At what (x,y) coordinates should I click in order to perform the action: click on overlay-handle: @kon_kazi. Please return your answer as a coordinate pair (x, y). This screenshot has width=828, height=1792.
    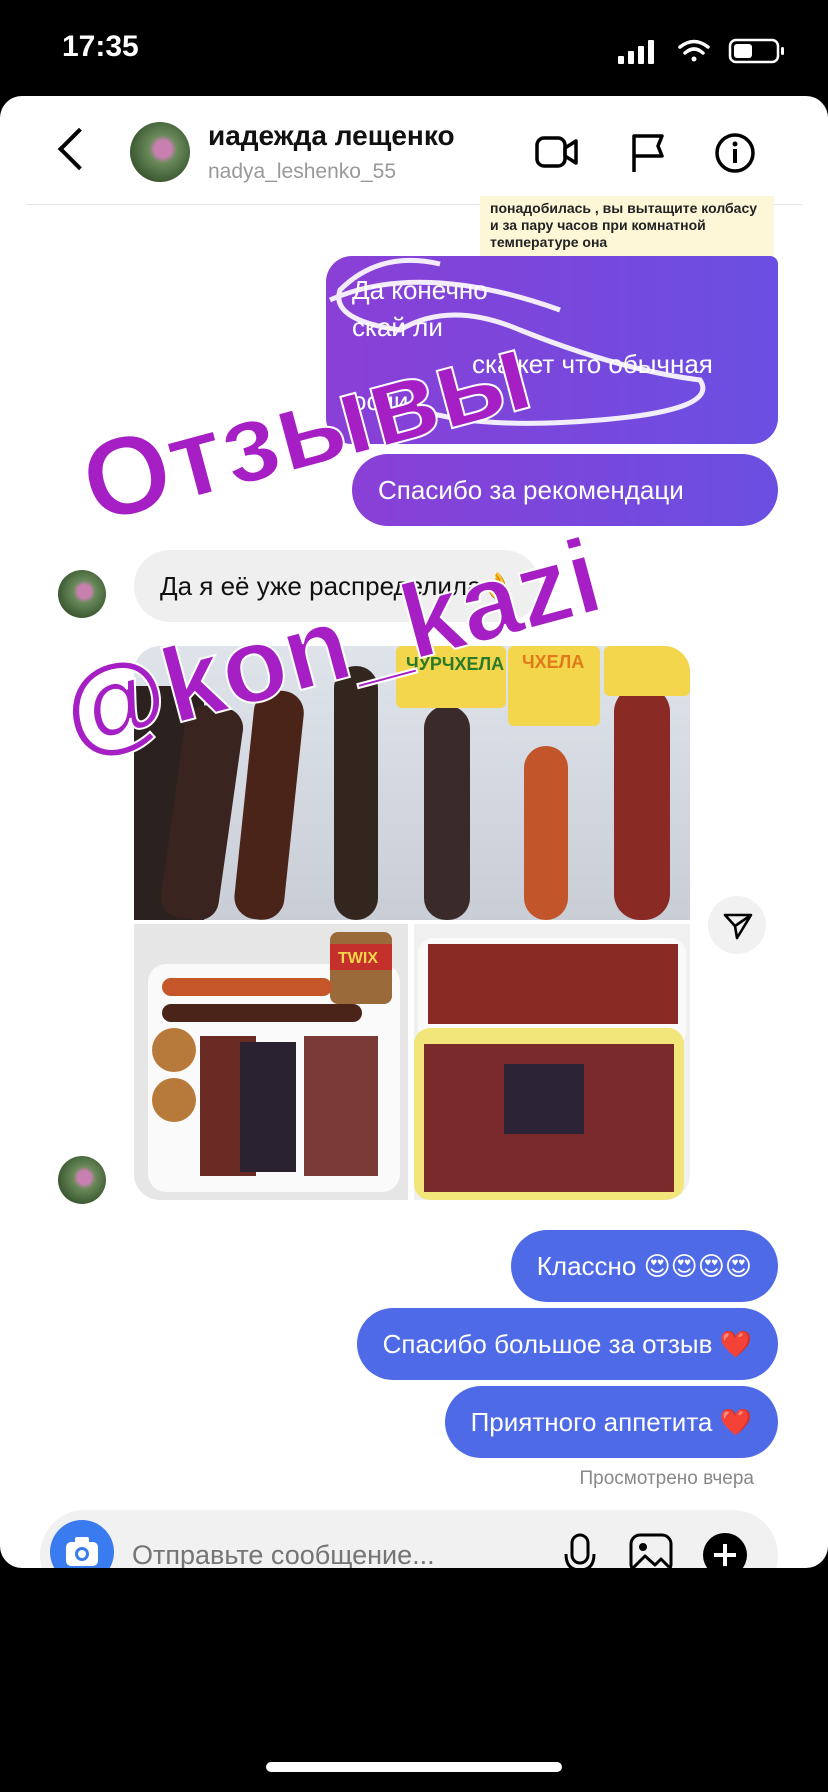
    Looking at the image, I should click on (331, 644).